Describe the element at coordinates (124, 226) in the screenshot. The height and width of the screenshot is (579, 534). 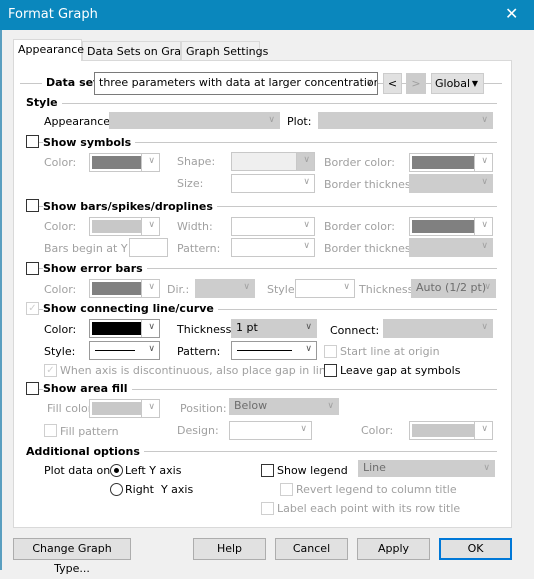
I see `bar-color-select: ∨` at that location.